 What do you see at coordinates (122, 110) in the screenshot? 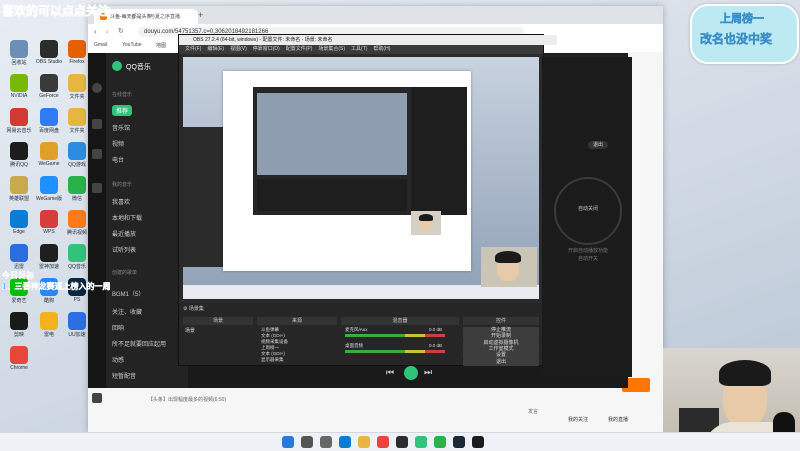
I see `nav-recommend: 推荐` at bounding box center [122, 110].